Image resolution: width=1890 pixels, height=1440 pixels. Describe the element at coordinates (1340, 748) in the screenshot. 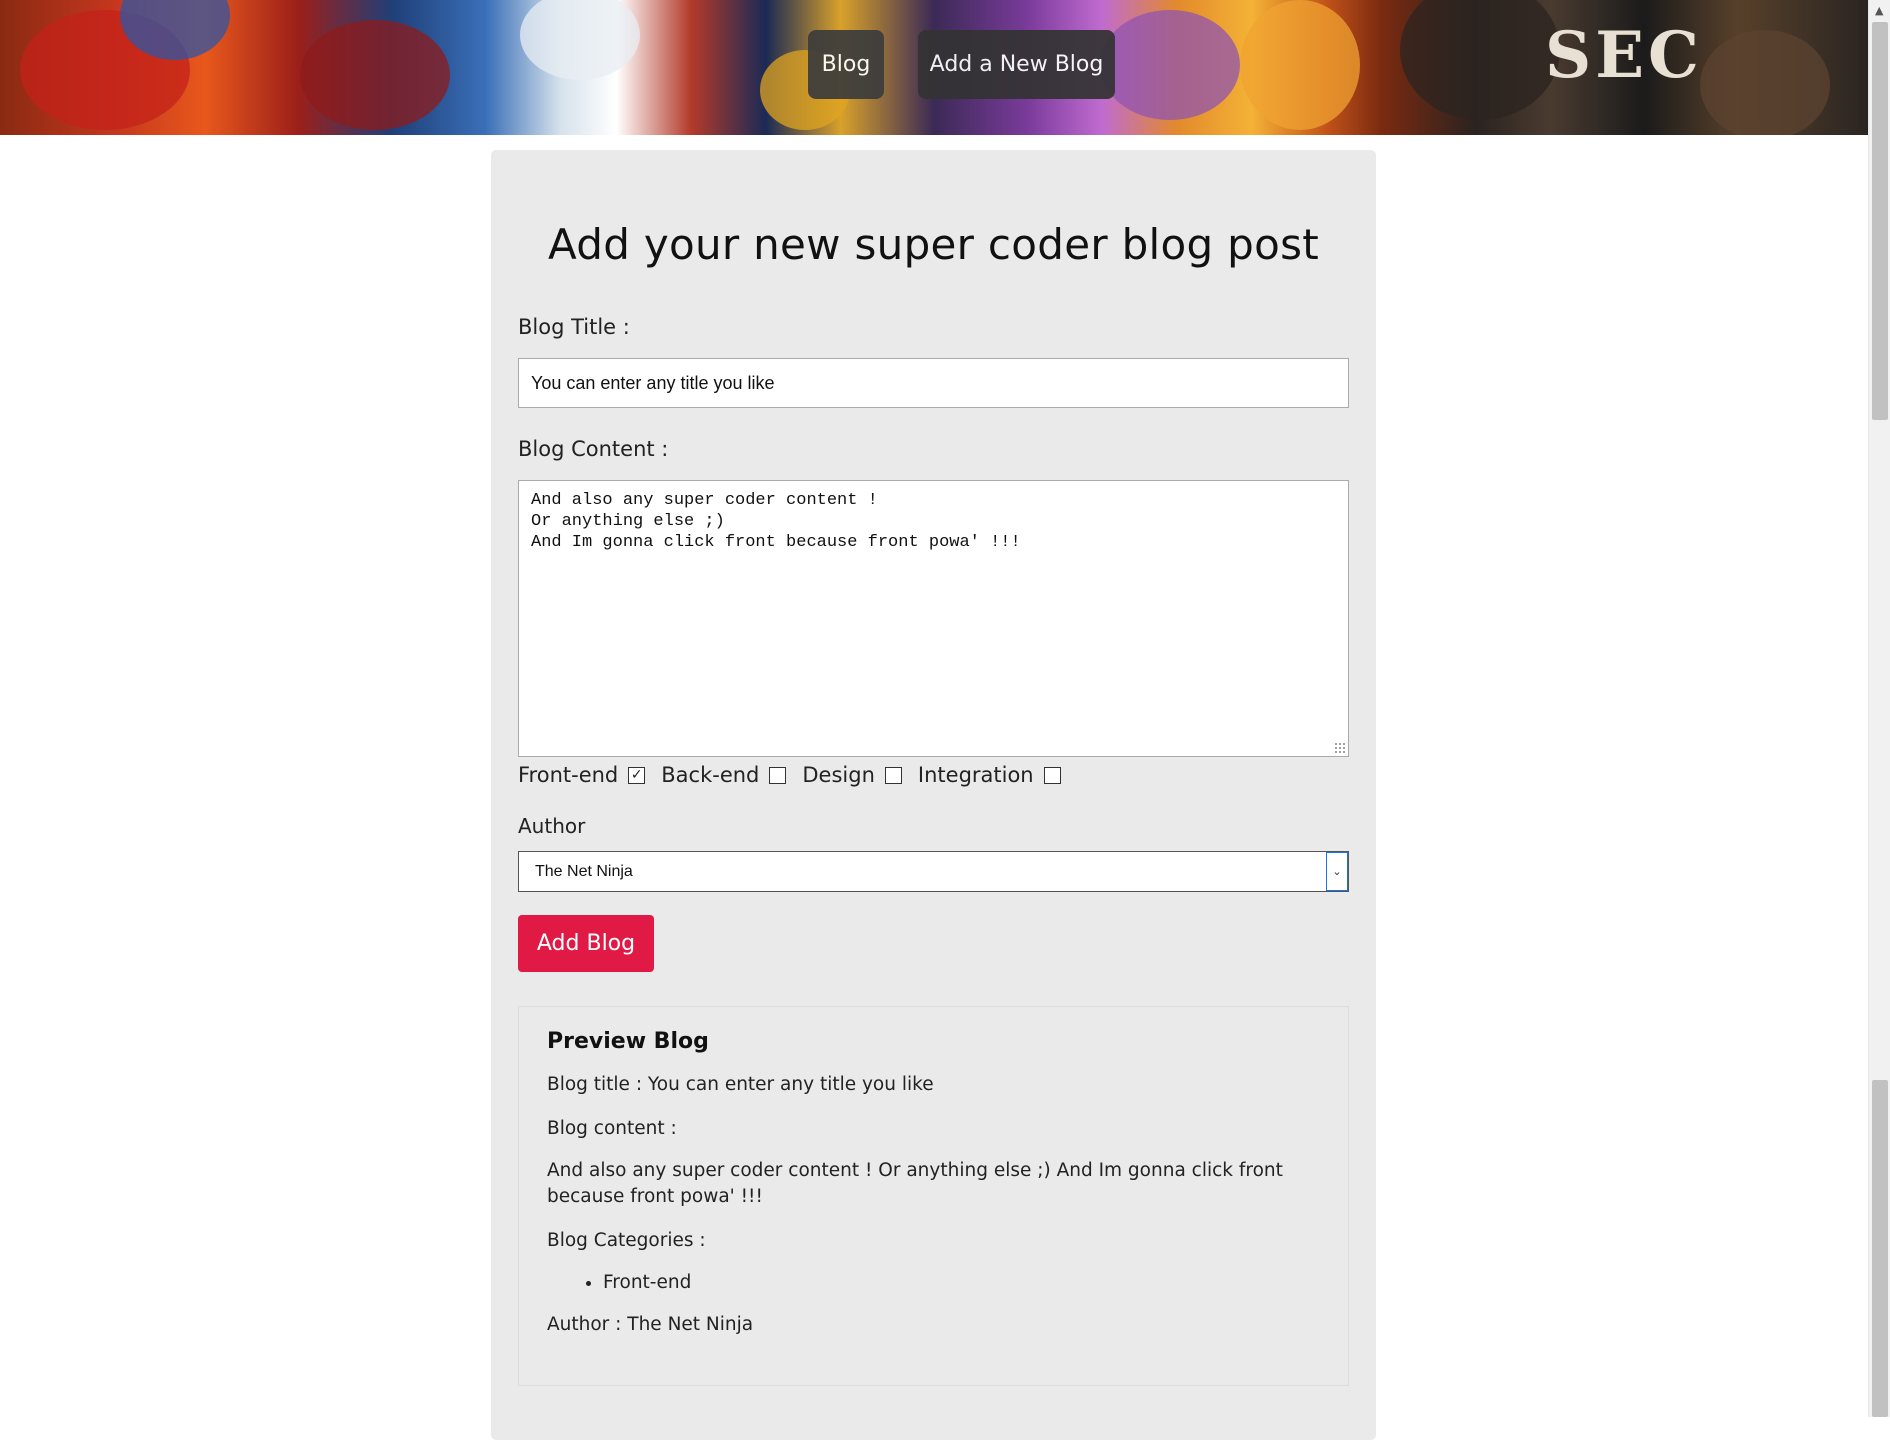

I see `textarea-resize-handle` at that location.